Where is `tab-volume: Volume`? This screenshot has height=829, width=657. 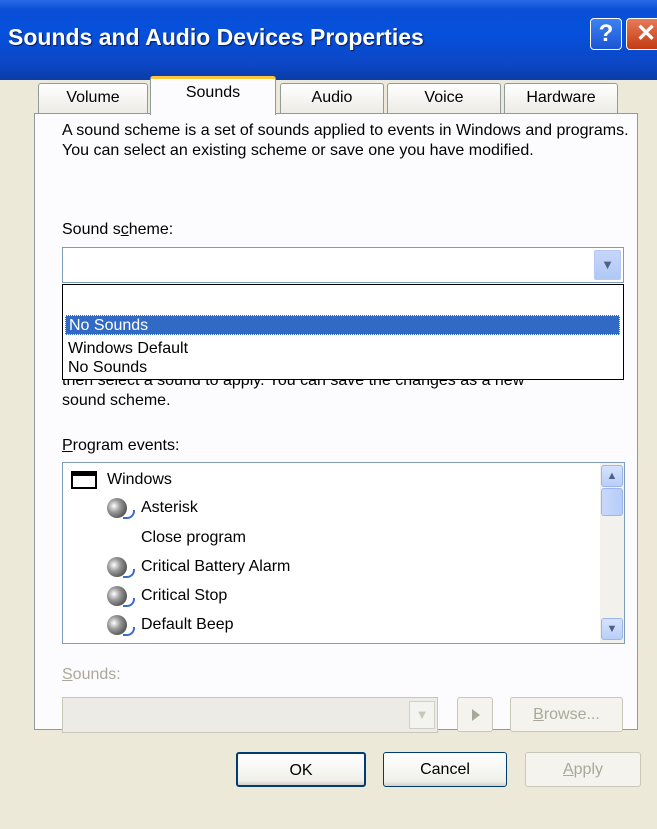 tab-volume: Volume is located at coordinates (93, 98).